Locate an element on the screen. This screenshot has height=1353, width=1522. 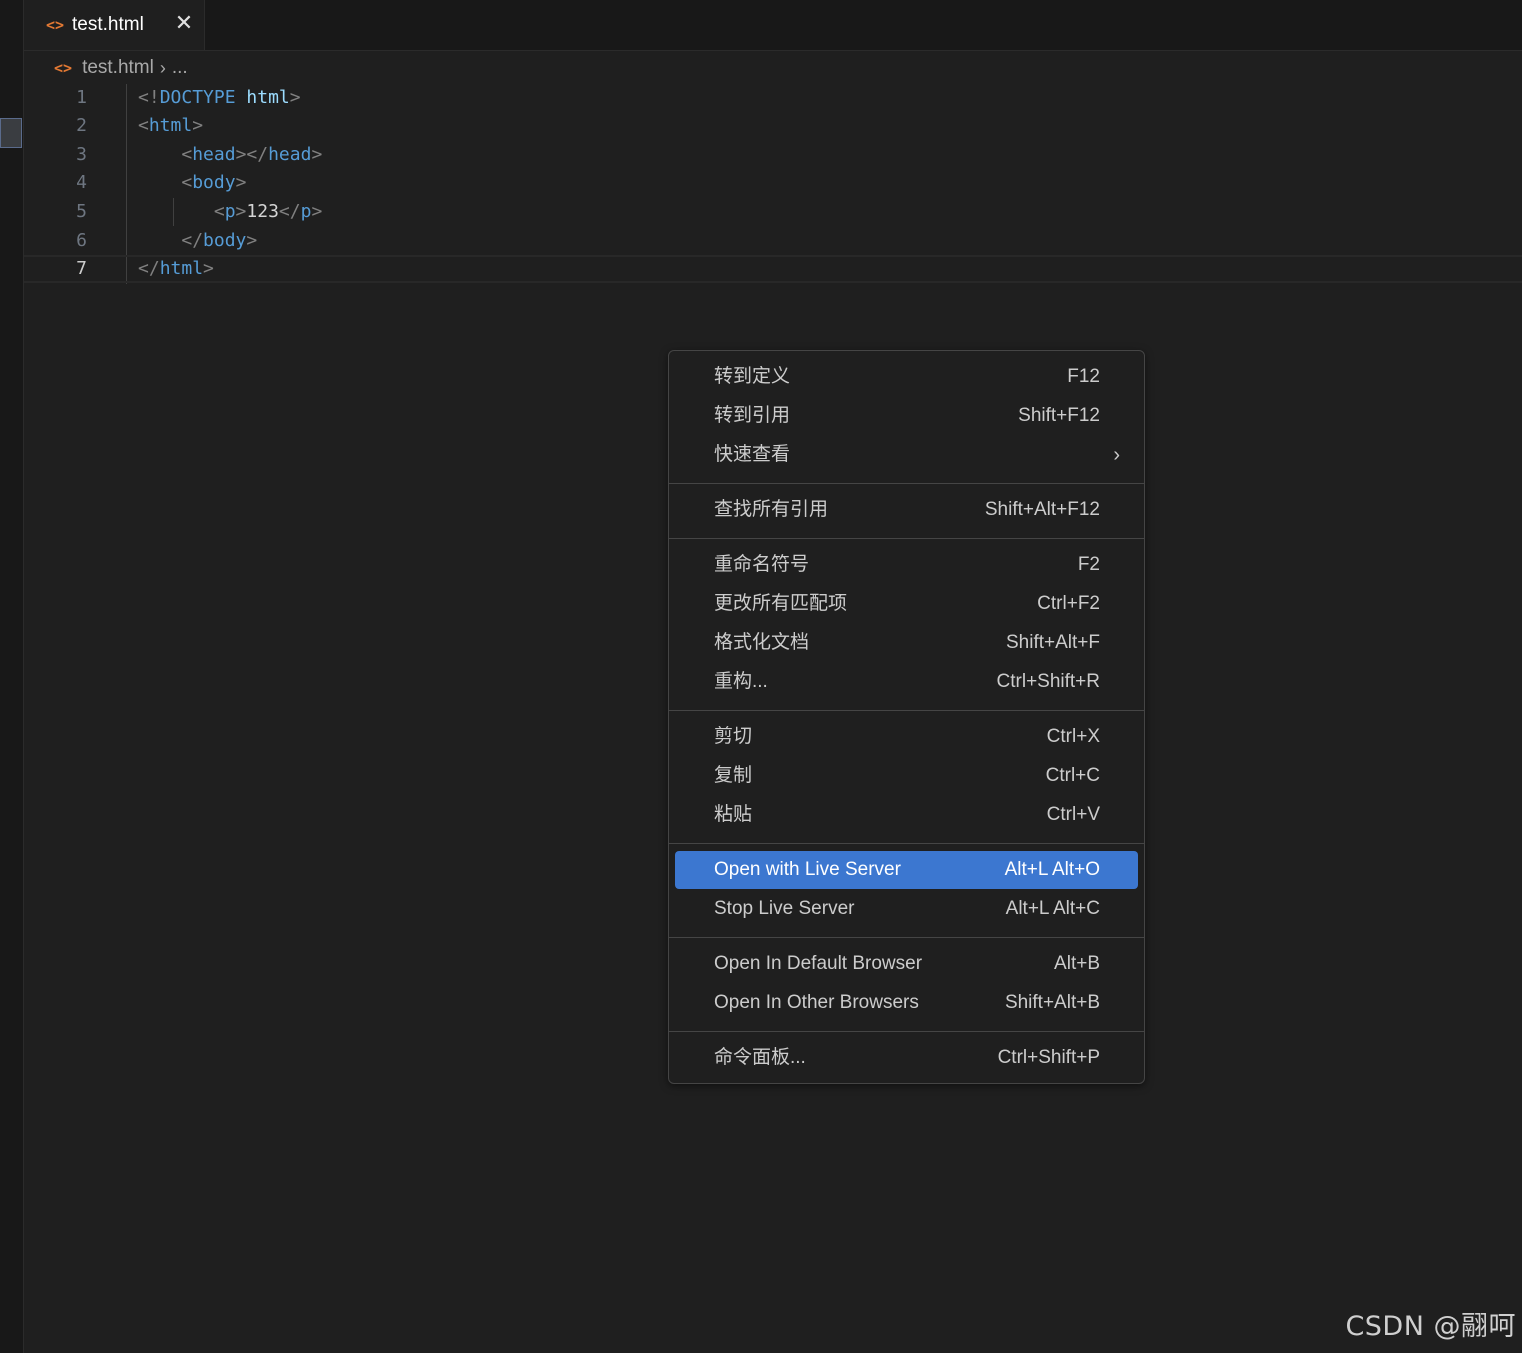
menu-item-shortcut: Alt+L Alt+O is located at coordinates (1052, 869).